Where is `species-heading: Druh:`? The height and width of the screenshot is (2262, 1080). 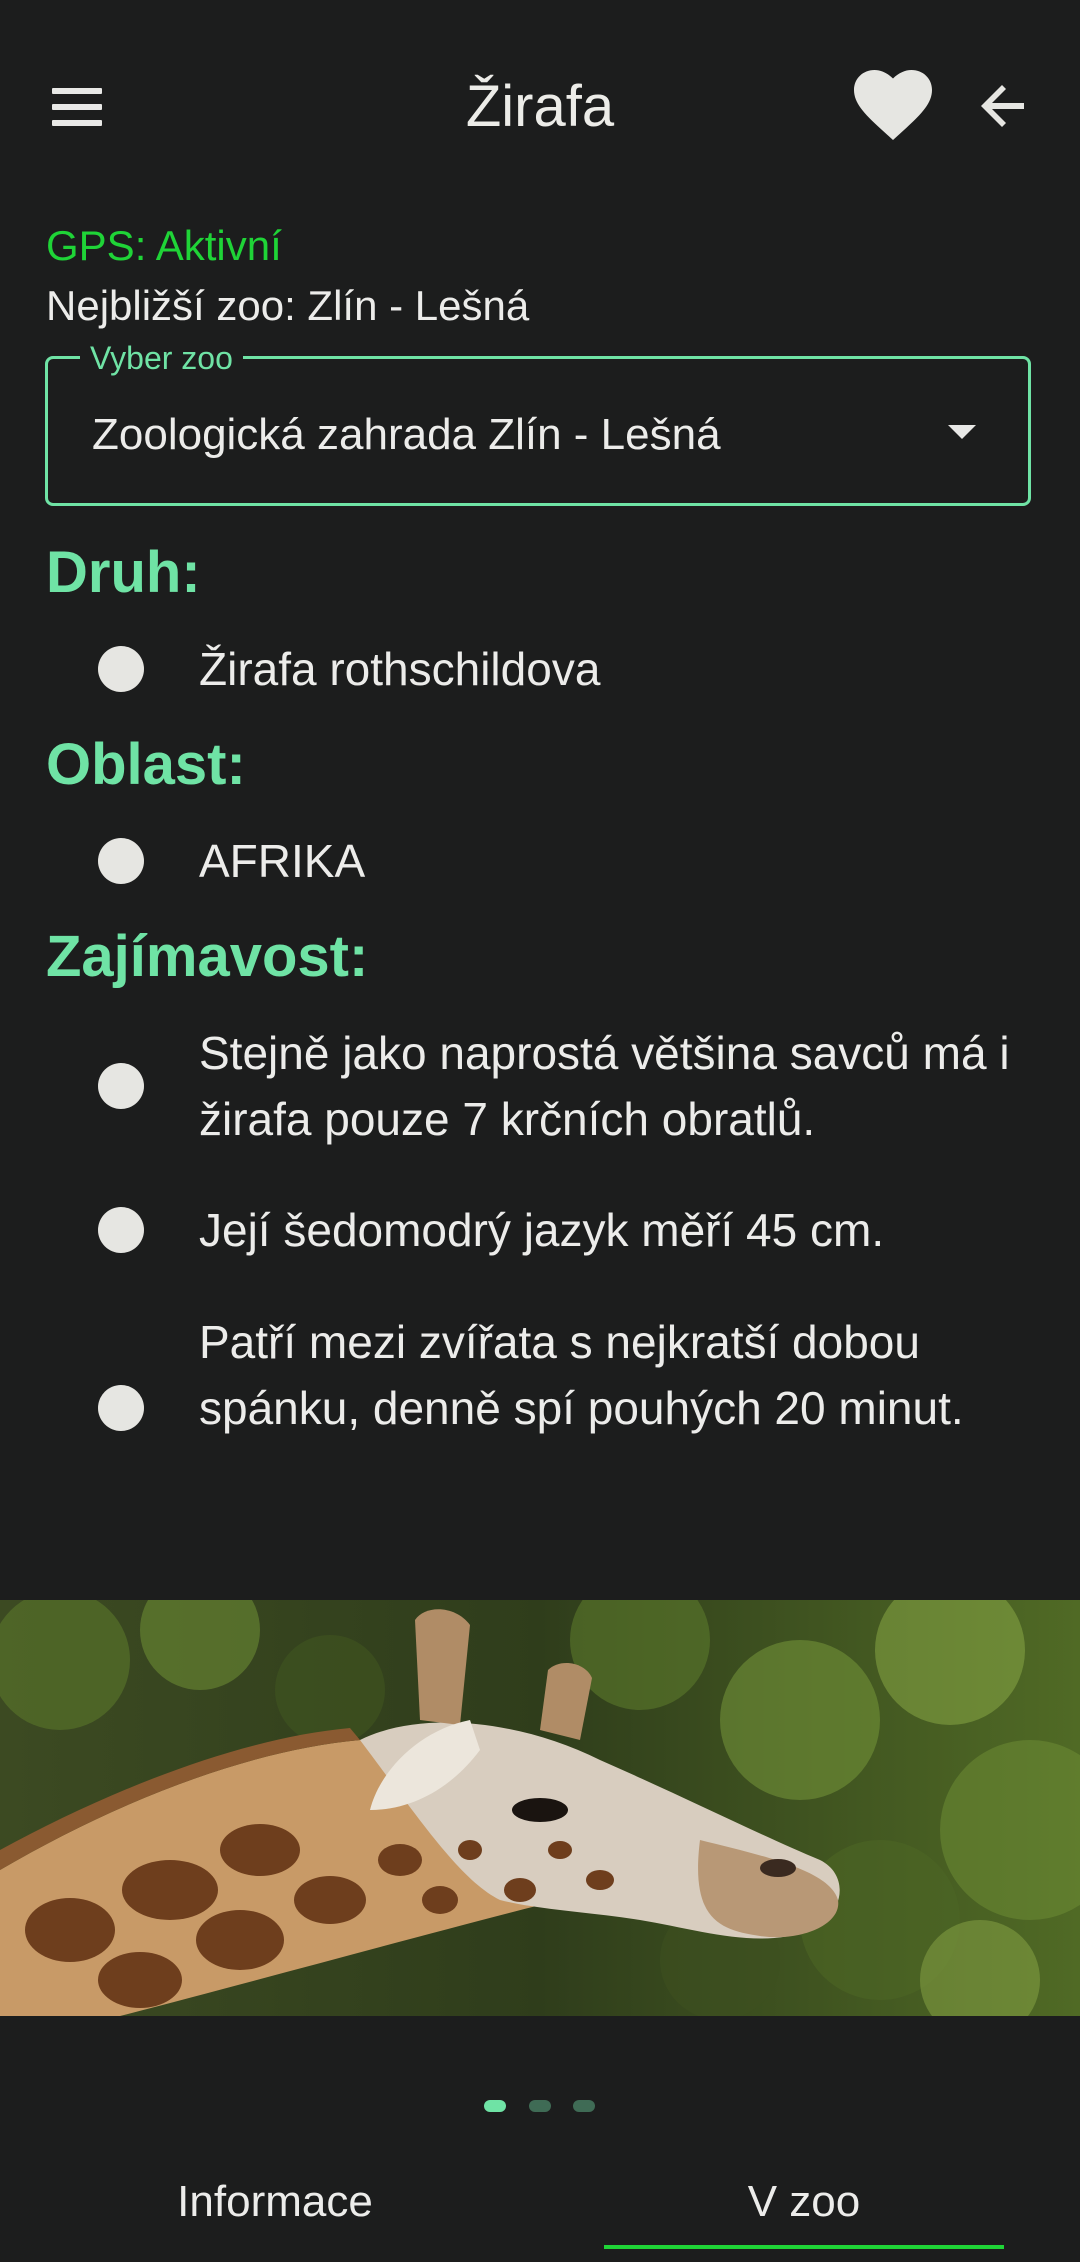
species-heading: Druh: is located at coordinates (123, 572).